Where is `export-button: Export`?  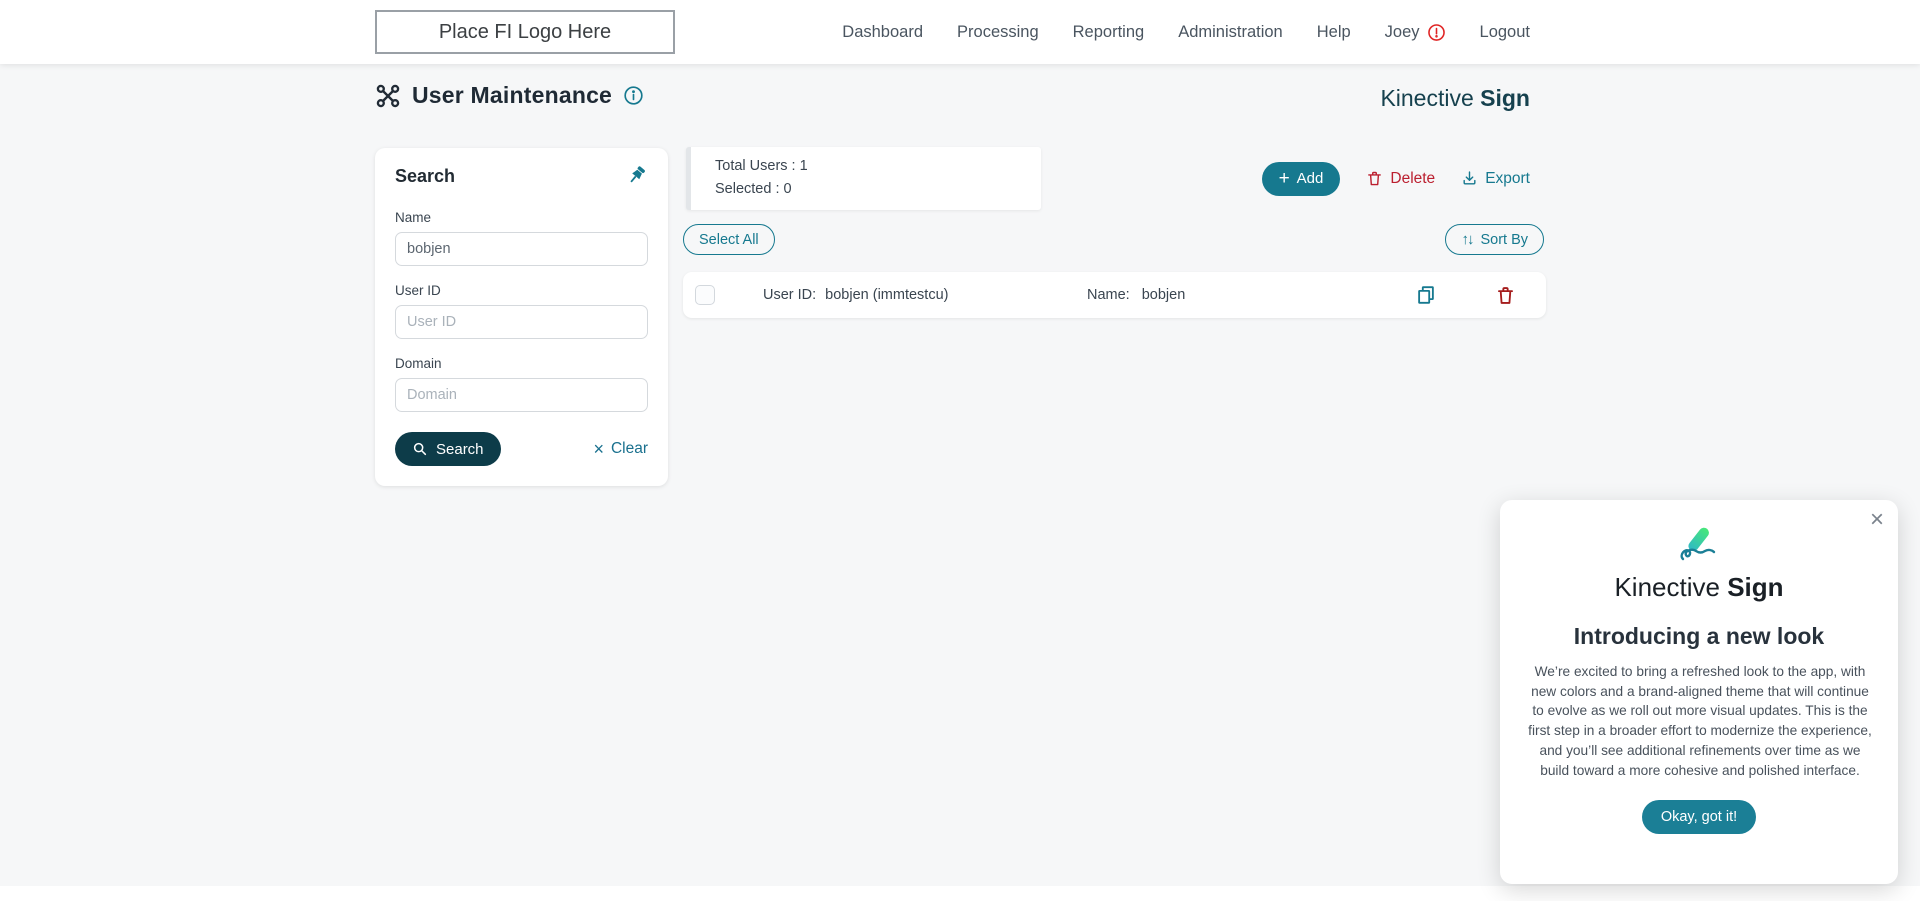
export-button: Export is located at coordinates (1495, 179).